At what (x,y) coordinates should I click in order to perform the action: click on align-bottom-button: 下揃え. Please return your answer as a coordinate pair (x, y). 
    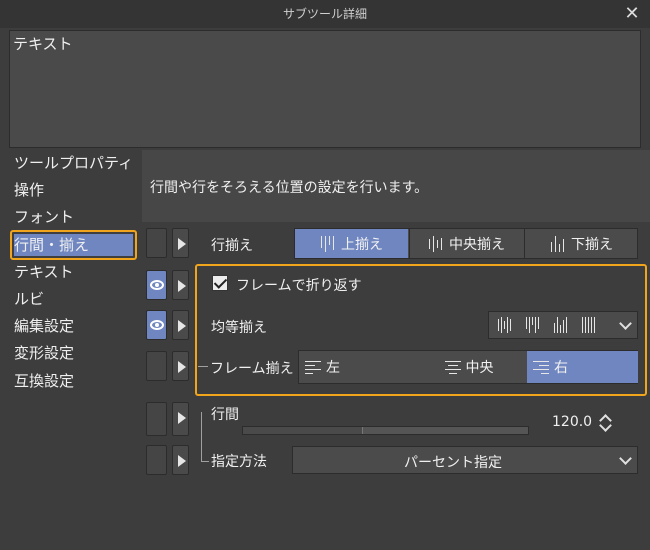
    Looking at the image, I should click on (581, 243).